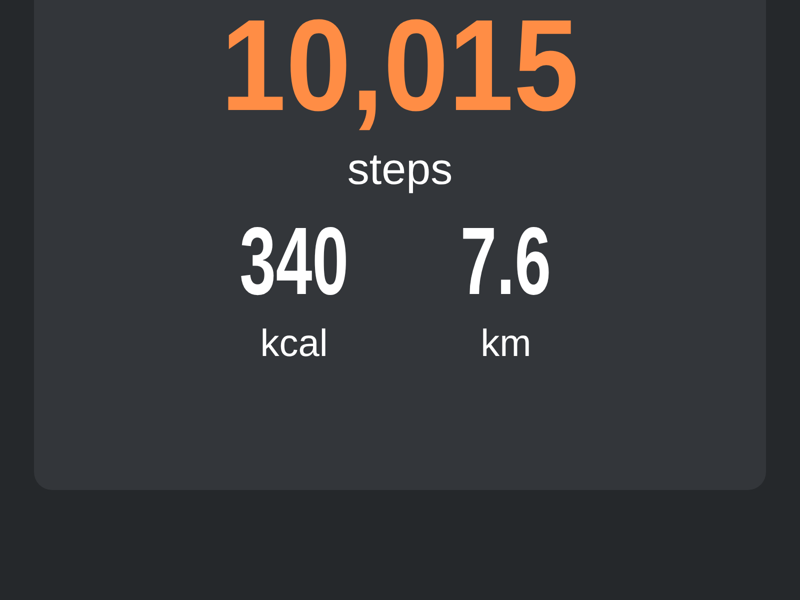 Image resolution: width=800 pixels, height=600 pixels. I want to click on steps-label: steps, so click(400, 170).